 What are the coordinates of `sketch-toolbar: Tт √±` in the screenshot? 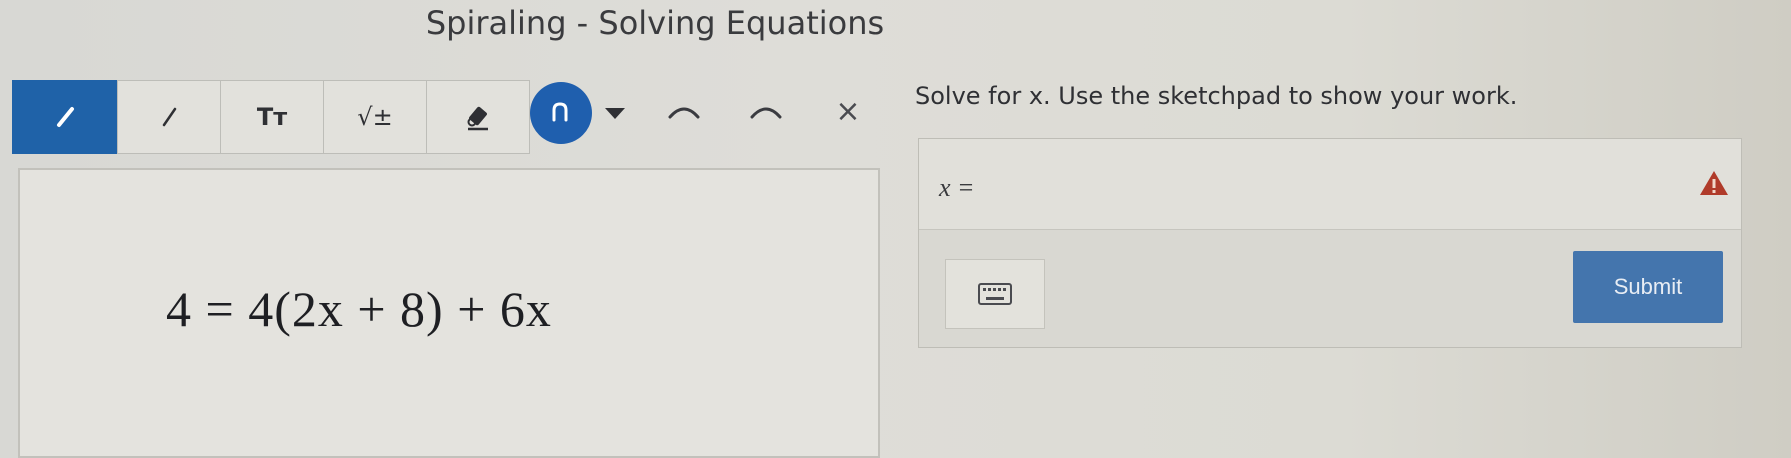 It's located at (271, 117).